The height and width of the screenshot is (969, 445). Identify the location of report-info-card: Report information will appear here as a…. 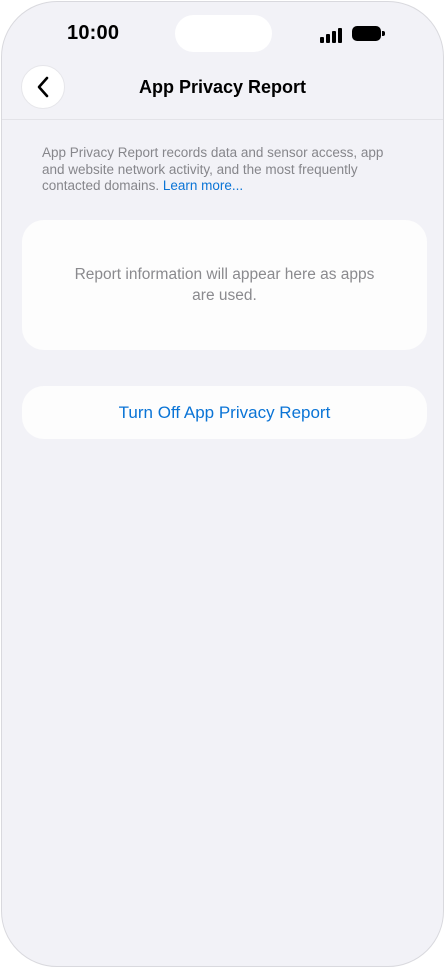
(224, 285).